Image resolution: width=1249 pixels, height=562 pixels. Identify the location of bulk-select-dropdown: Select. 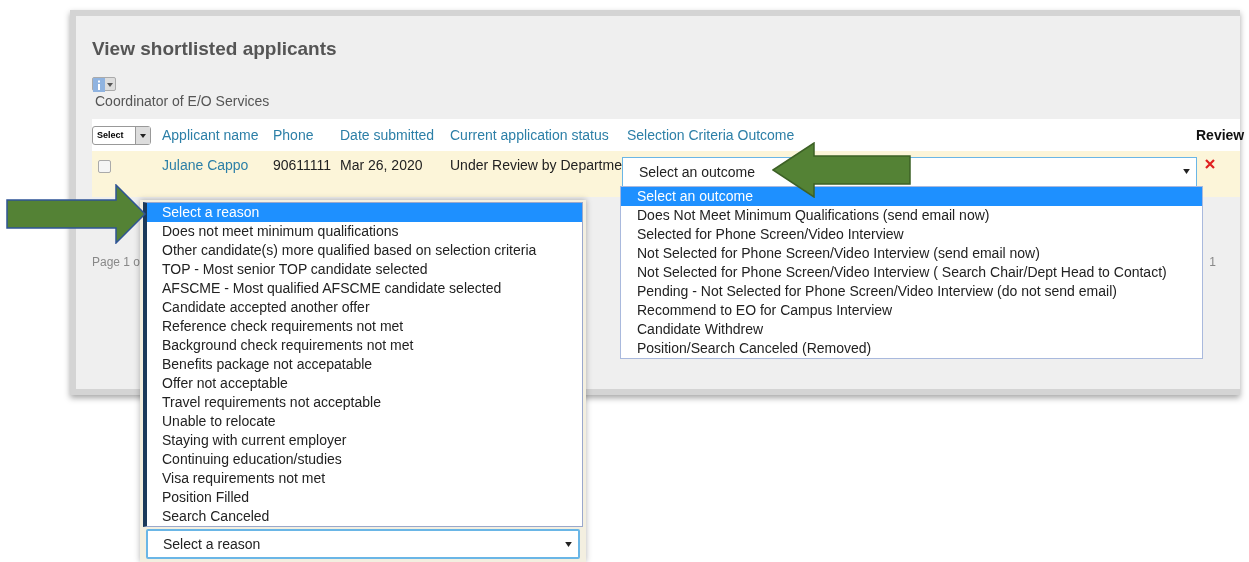
(121, 135).